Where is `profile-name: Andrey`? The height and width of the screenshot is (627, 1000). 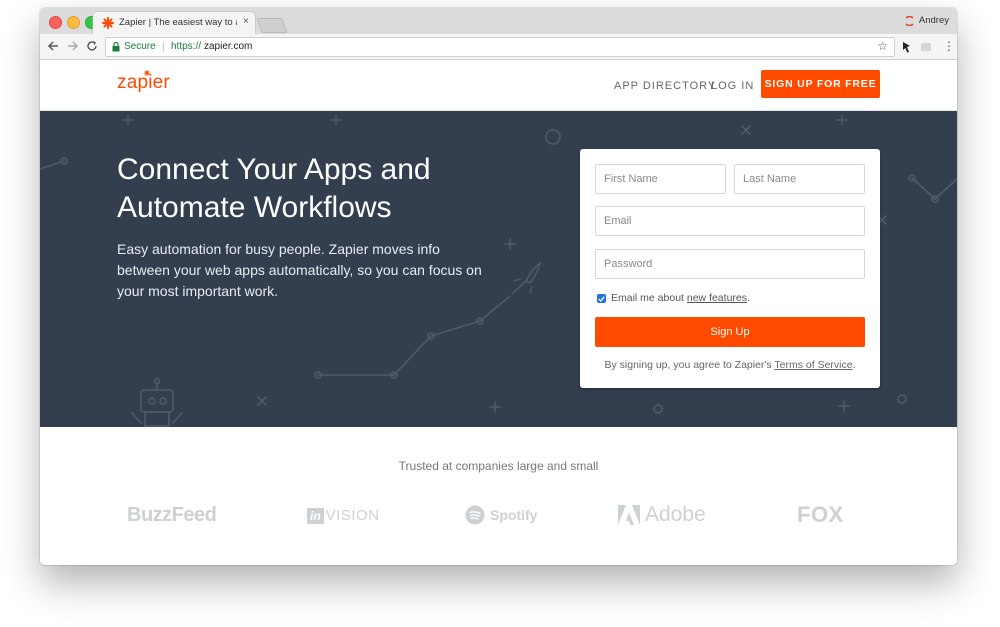 profile-name: Andrey is located at coordinates (933, 20).